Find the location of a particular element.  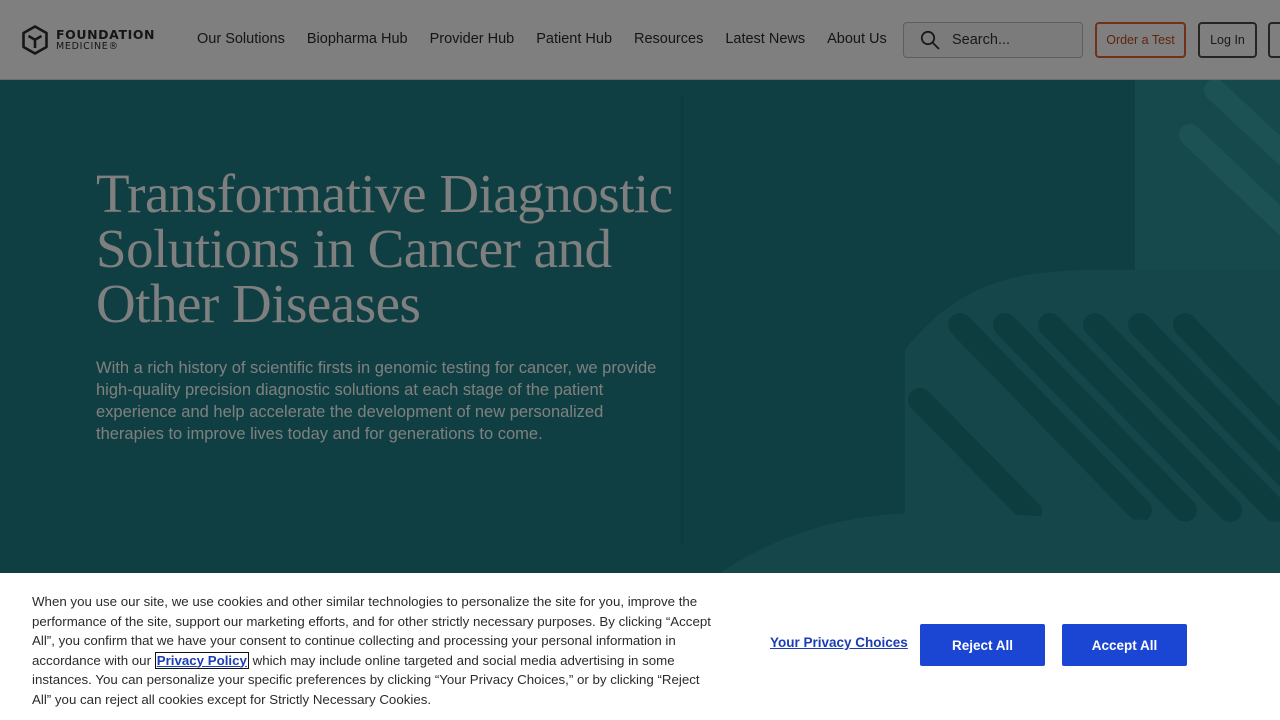

your-privacy-choices-link: Your Privacy Choices is located at coordinates (839, 642).